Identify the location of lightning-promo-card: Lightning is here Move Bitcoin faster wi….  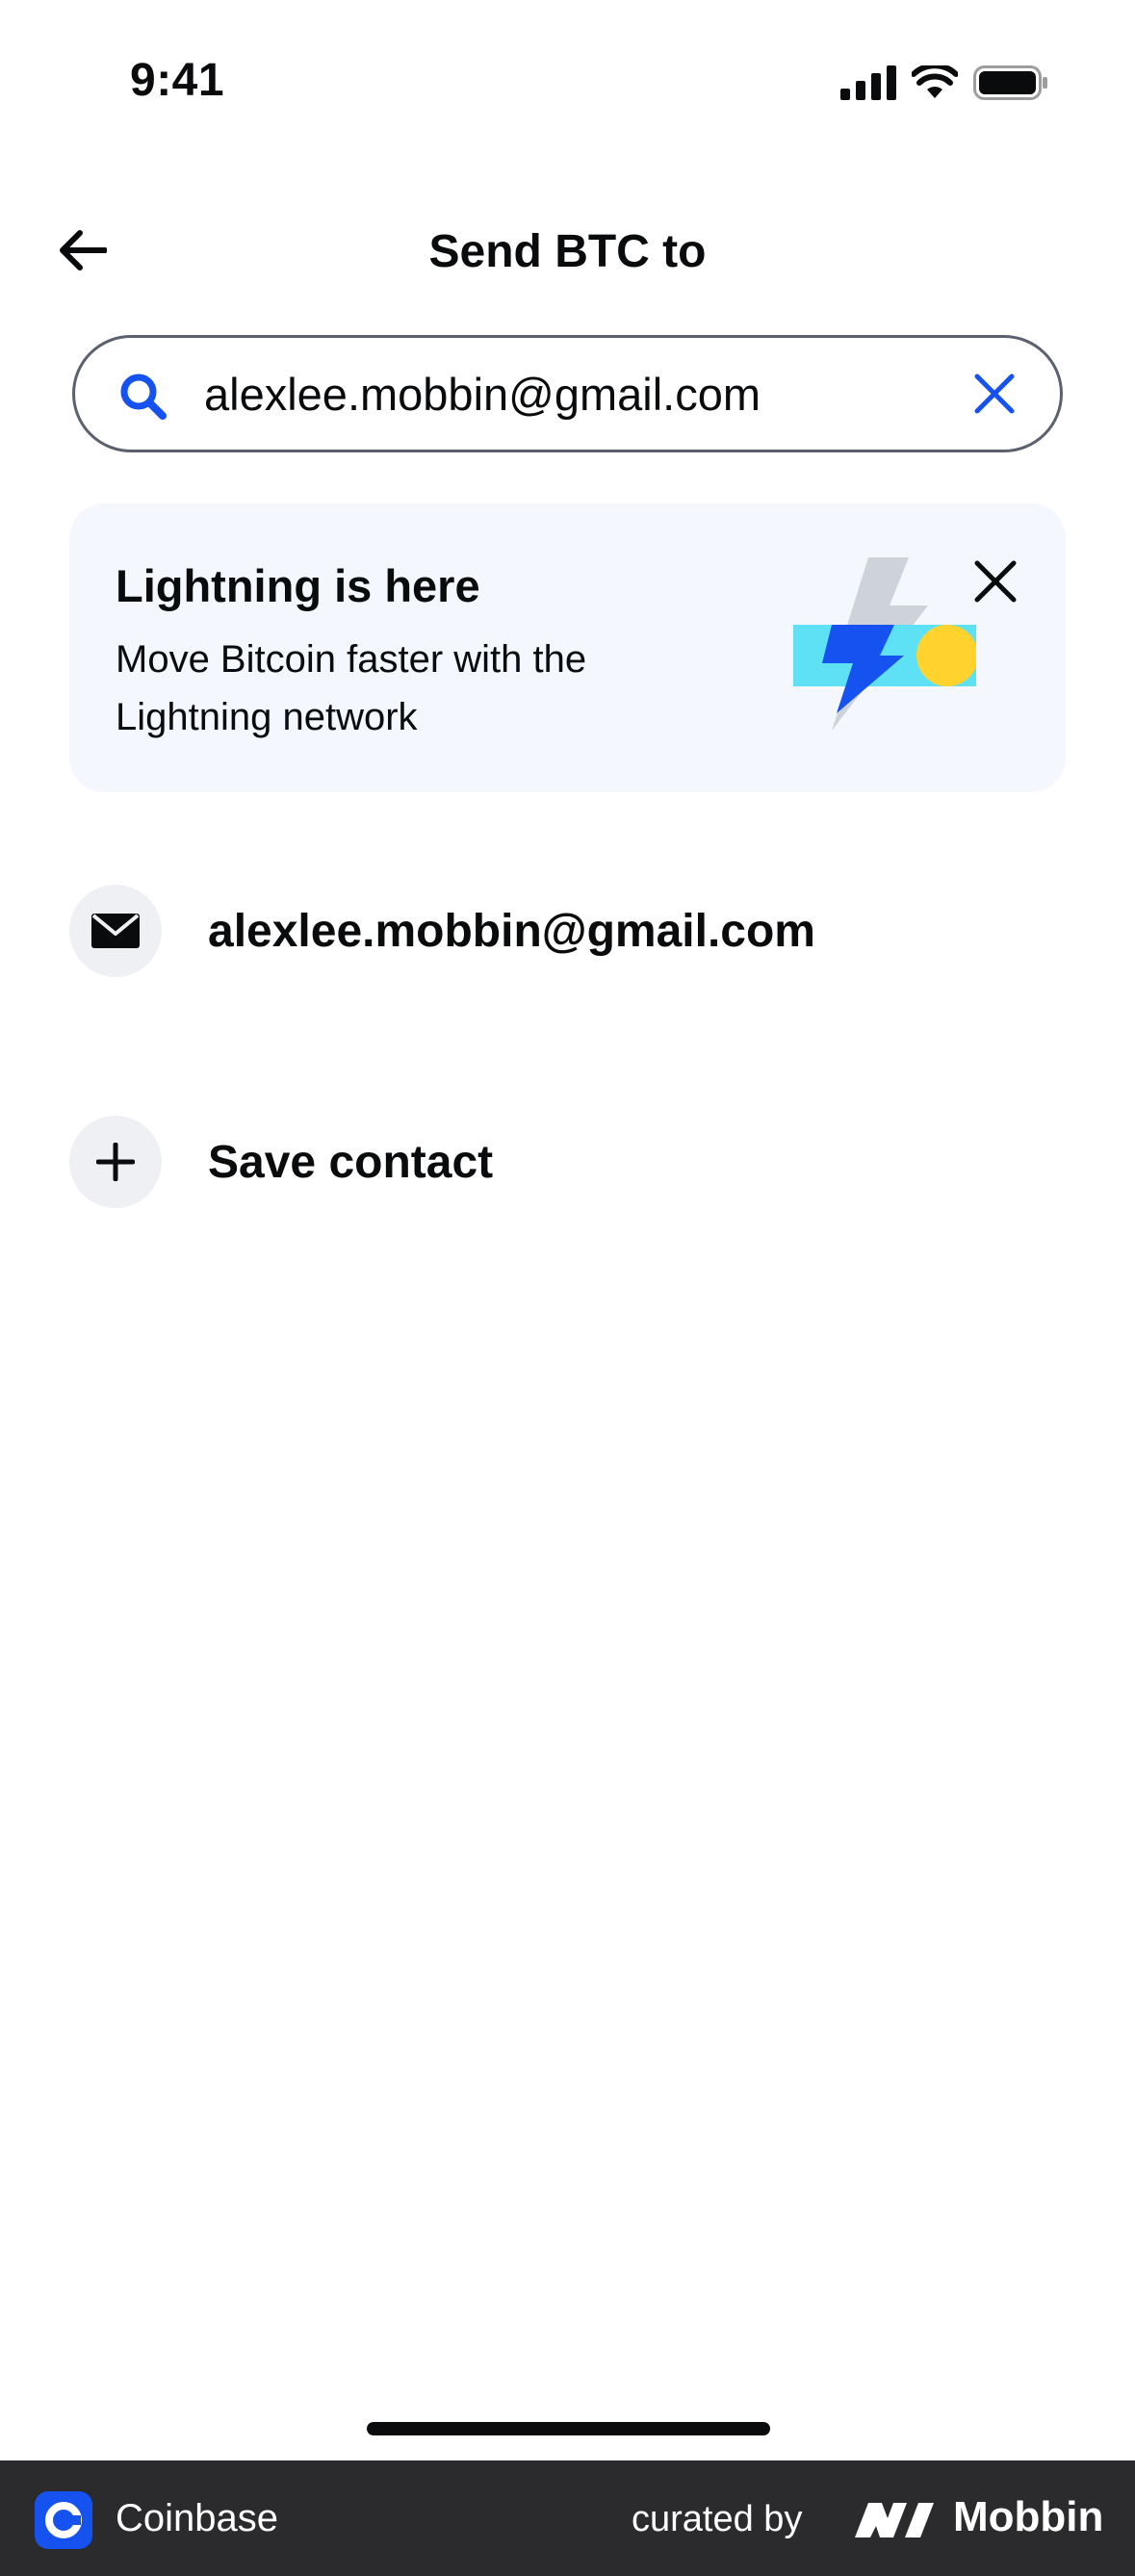
(567, 647).